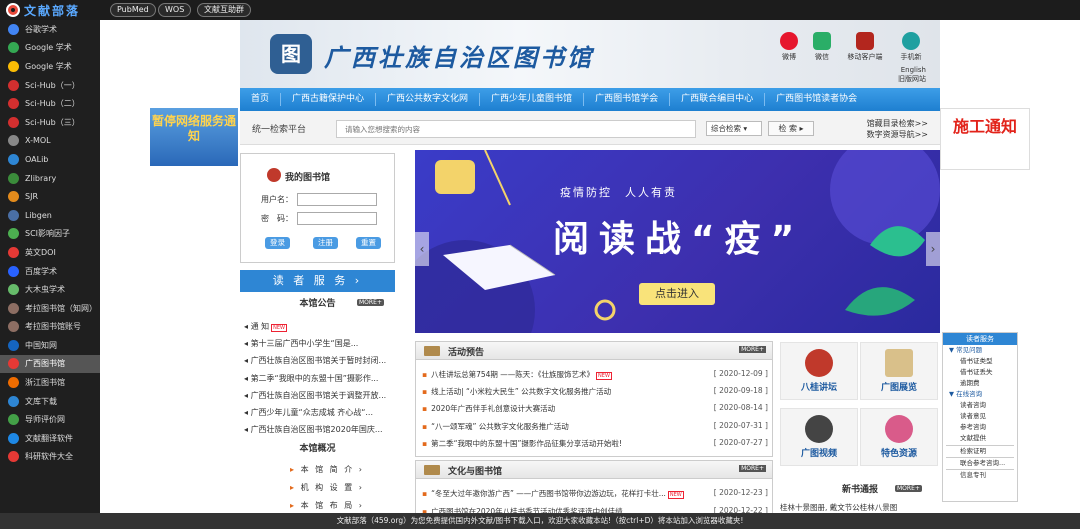 Image resolution: width=1080 pixels, height=529 pixels. I want to click on sidebar-item: 科研软件大全, so click(50, 457).